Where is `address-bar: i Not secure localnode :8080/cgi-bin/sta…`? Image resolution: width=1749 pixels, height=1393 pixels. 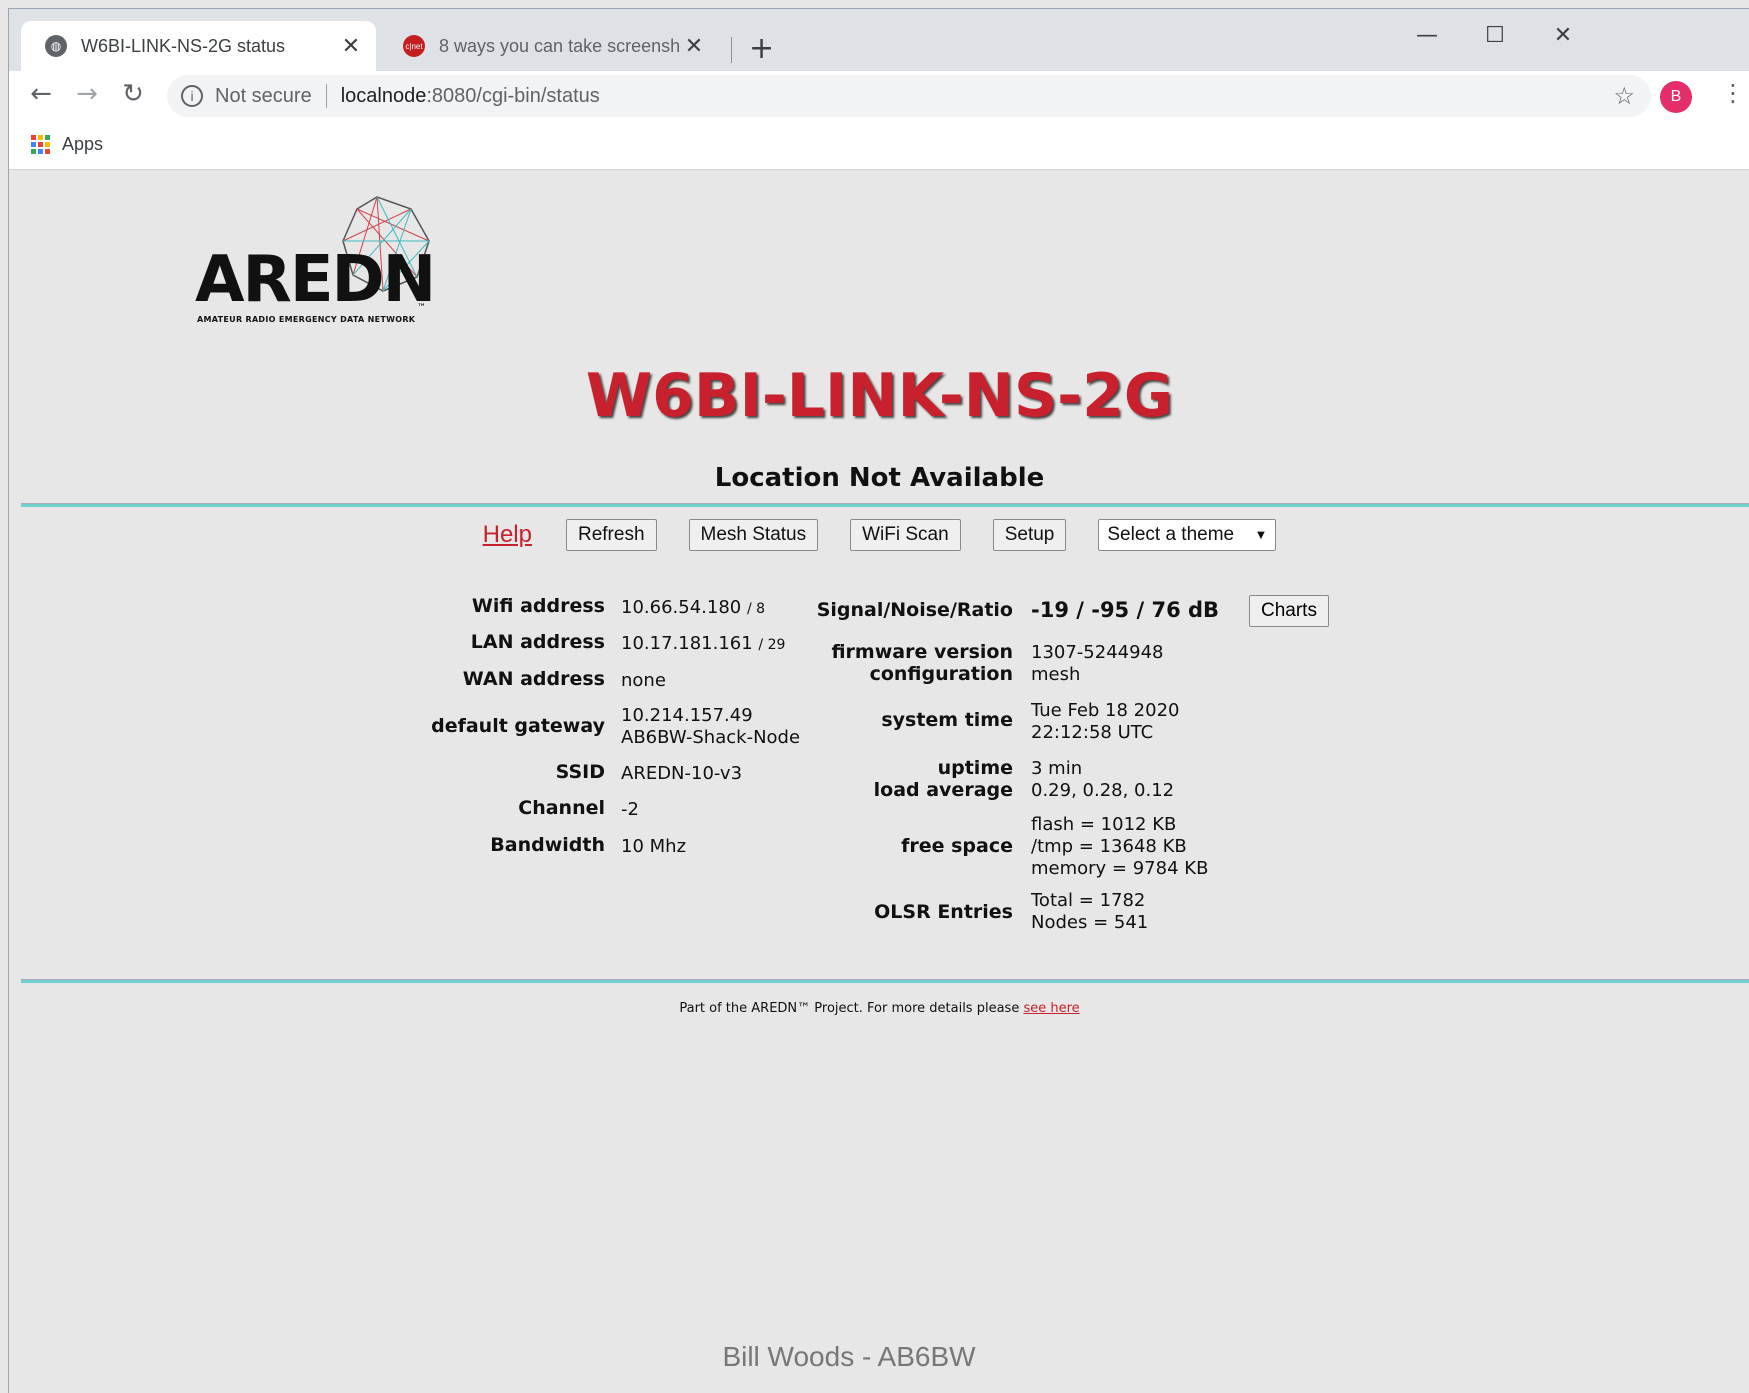
address-bar: i Not secure localnode :8080/cgi-bin/sta… is located at coordinates (909, 96).